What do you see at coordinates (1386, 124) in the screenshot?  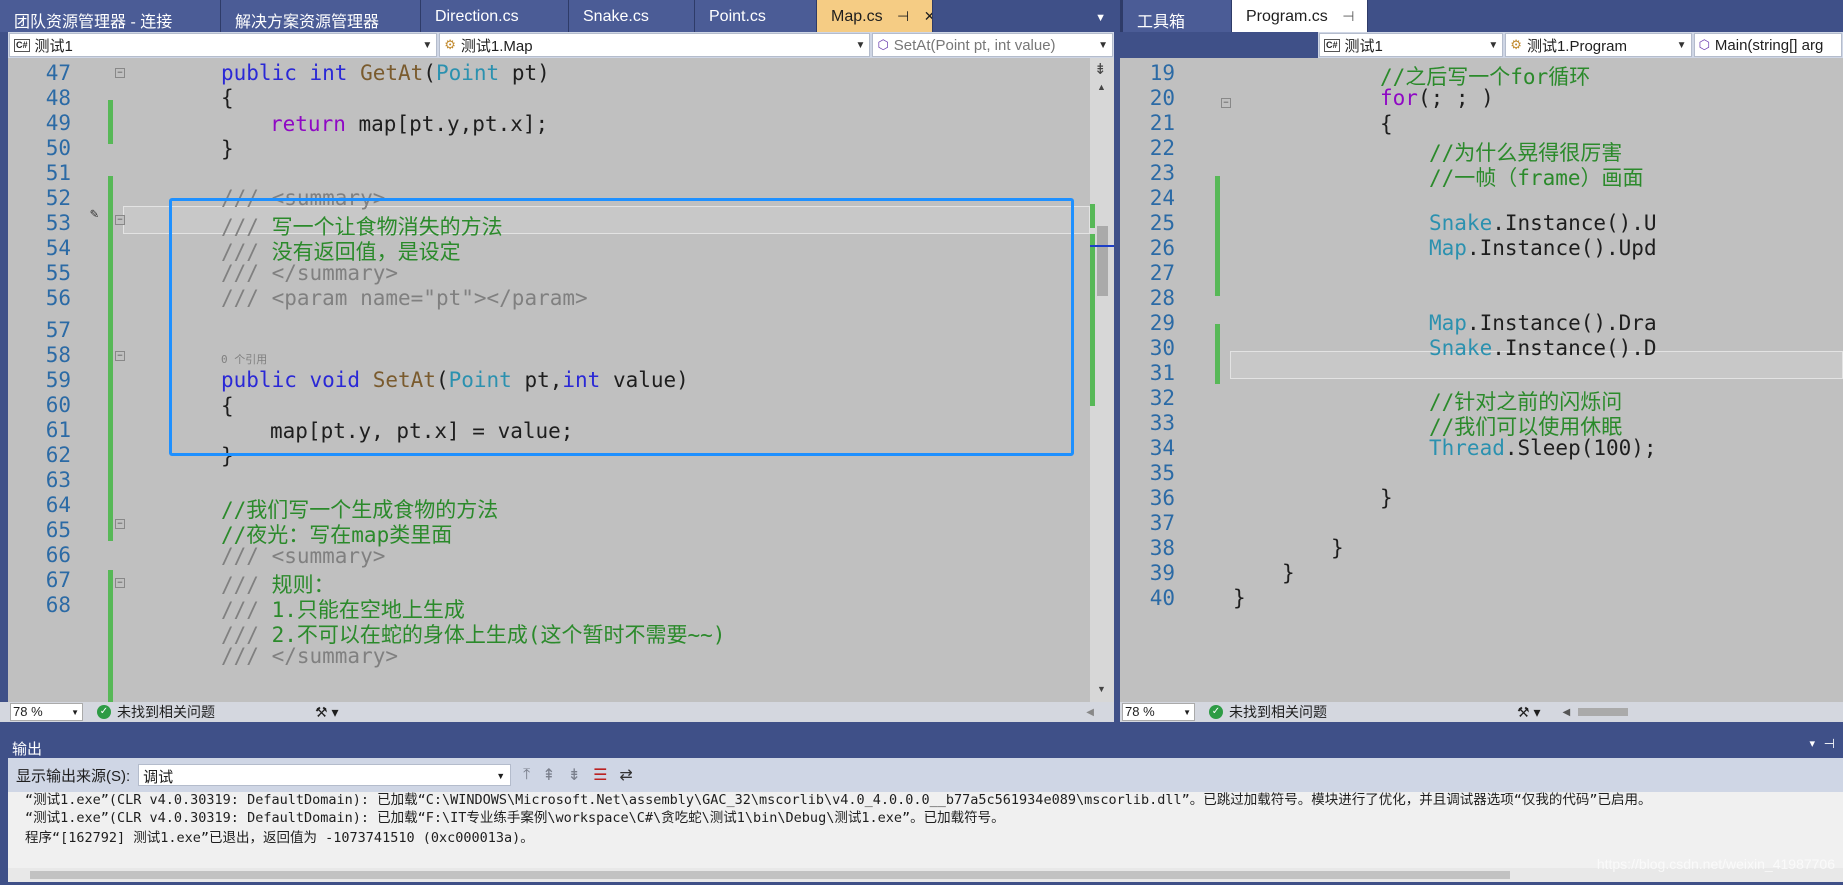 I see `code-line-21: {` at bounding box center [1386, 124].